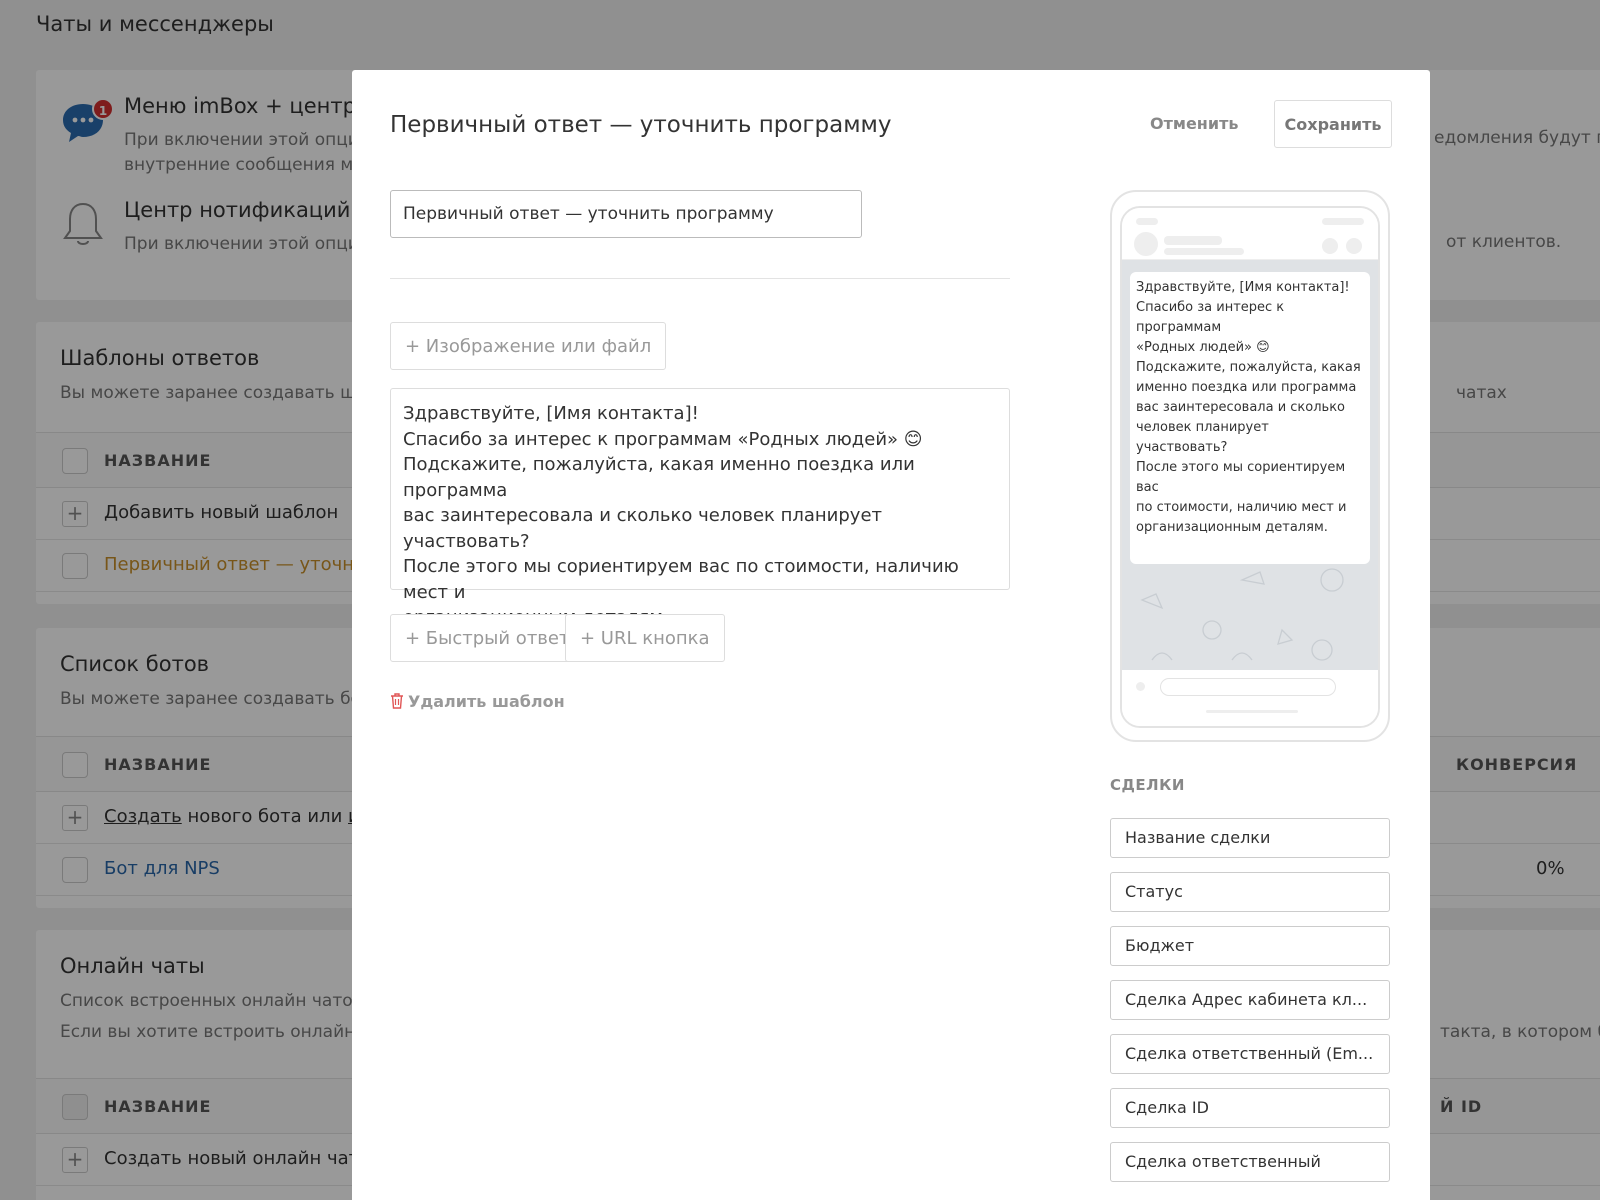 The image size is (1600, 1200). What do you see at coordinates (1204, 251) in the screenshot?
I see `phone-contact-status` at bounding box center [1204, 251].